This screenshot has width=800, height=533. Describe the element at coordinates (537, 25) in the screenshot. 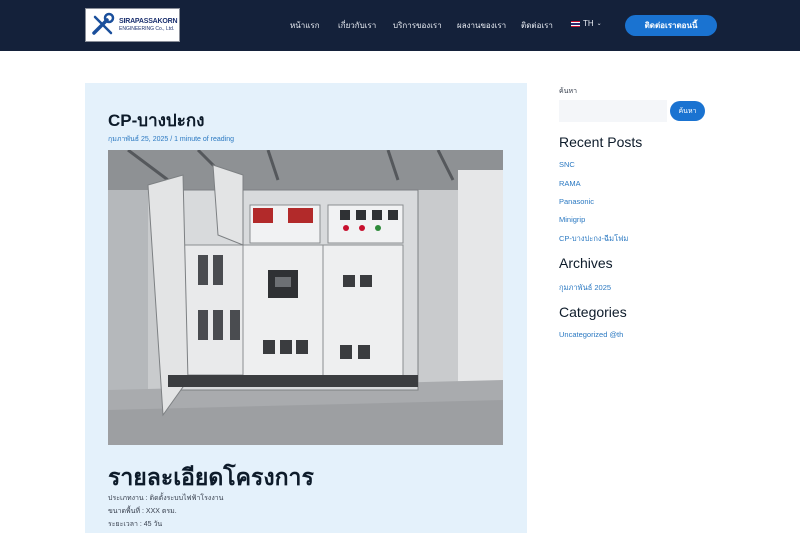

I see `nav-contact: ติดต่อเรา` at that location.